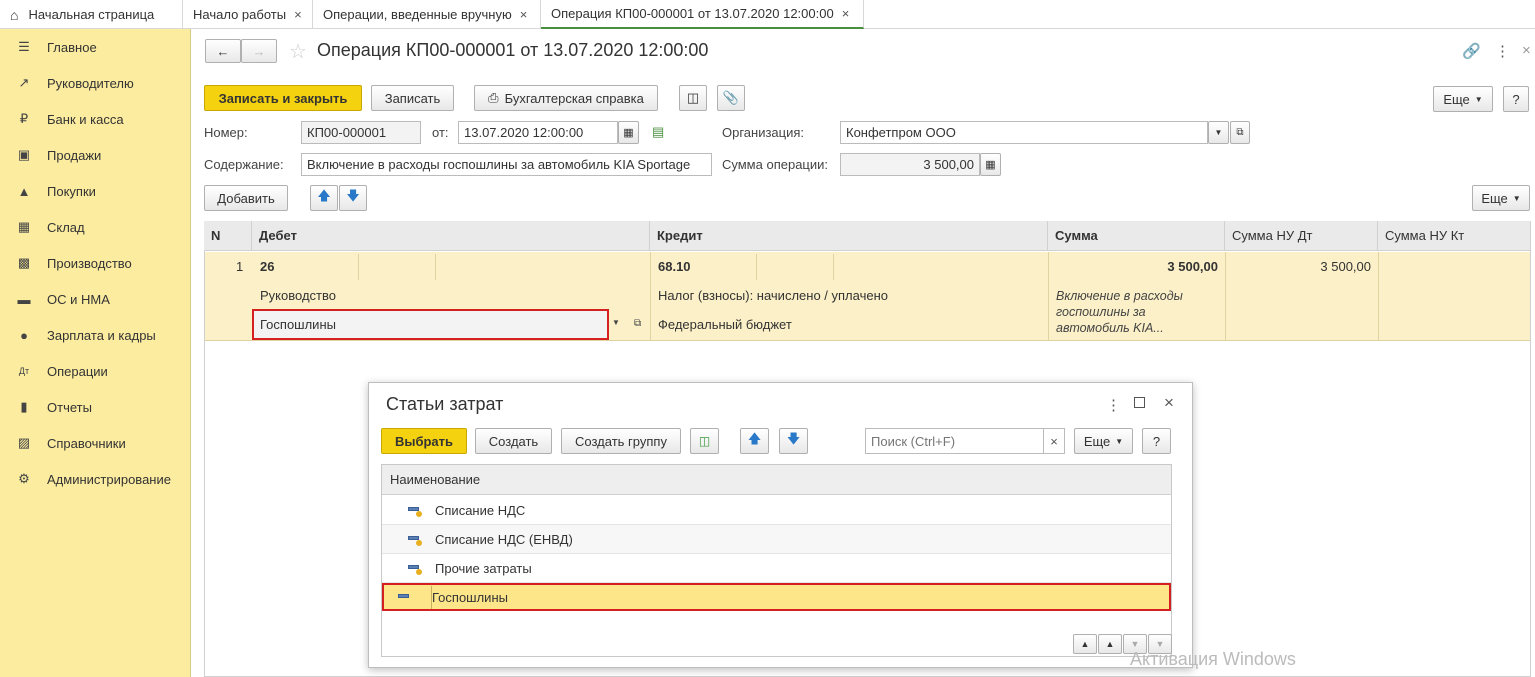 The width and height of the screenshot is (1535, 677). I want to click on sum-field: 3 500,00, so click(910, 164).